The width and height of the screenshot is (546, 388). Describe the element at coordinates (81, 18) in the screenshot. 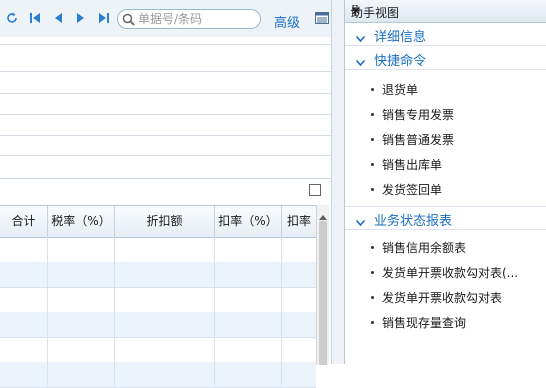

I see `next-page-icon` at that location.